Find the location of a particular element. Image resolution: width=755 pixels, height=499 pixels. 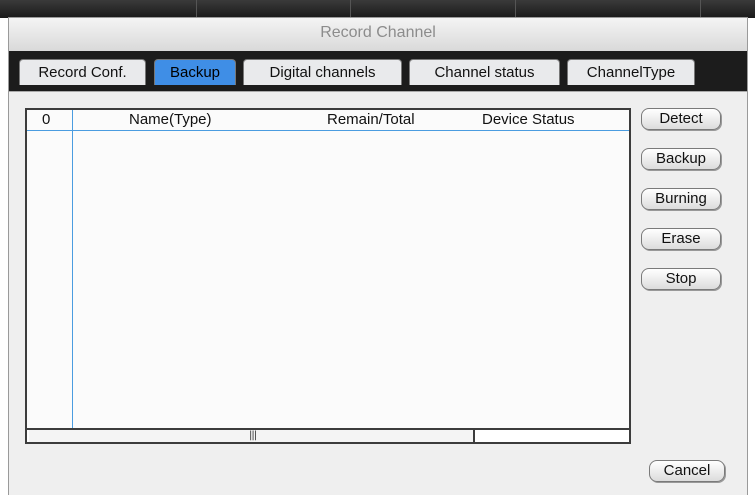

tab-record-conf: Record Conf. is located at coordinates (82, 72).